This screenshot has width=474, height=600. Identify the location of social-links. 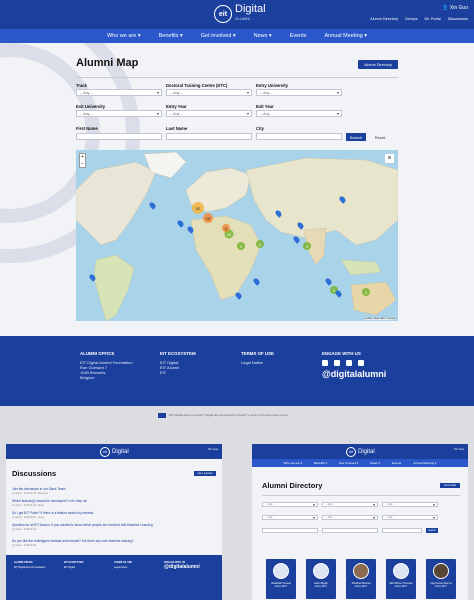
(354, 363).